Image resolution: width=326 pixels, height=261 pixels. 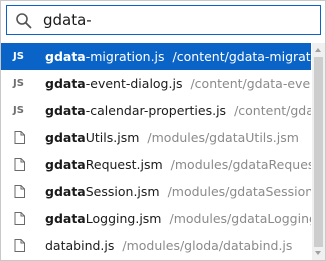 I want to click on result-filename: gdata-migration.js, so click(x=105, y=56).